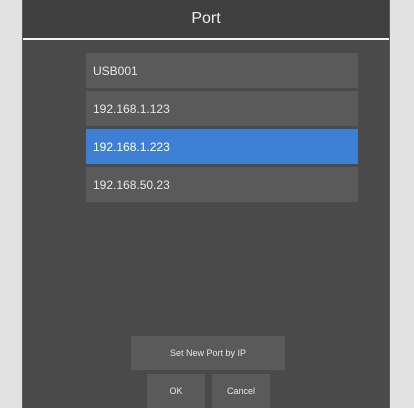 The image size is (414, 408). What do you see at coordinates (222, 70) in the screenshot?
I see `port-item-usb001: USB001` at bounding box center [222, 70].